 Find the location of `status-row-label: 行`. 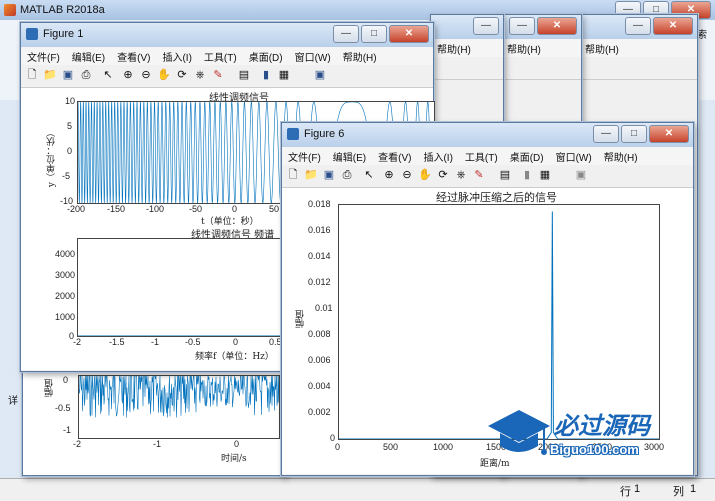

status-row-label: 行 is located at coordinates (625, 492).